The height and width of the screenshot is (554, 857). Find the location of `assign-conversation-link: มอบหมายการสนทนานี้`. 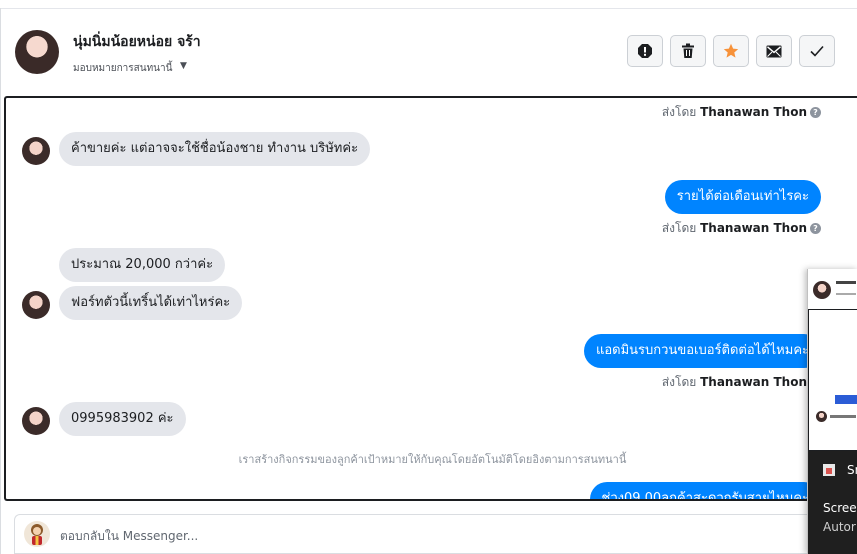

assign-conversation-link: มอบหมายการสนทนานี้ is located at coordinates (122, 68).